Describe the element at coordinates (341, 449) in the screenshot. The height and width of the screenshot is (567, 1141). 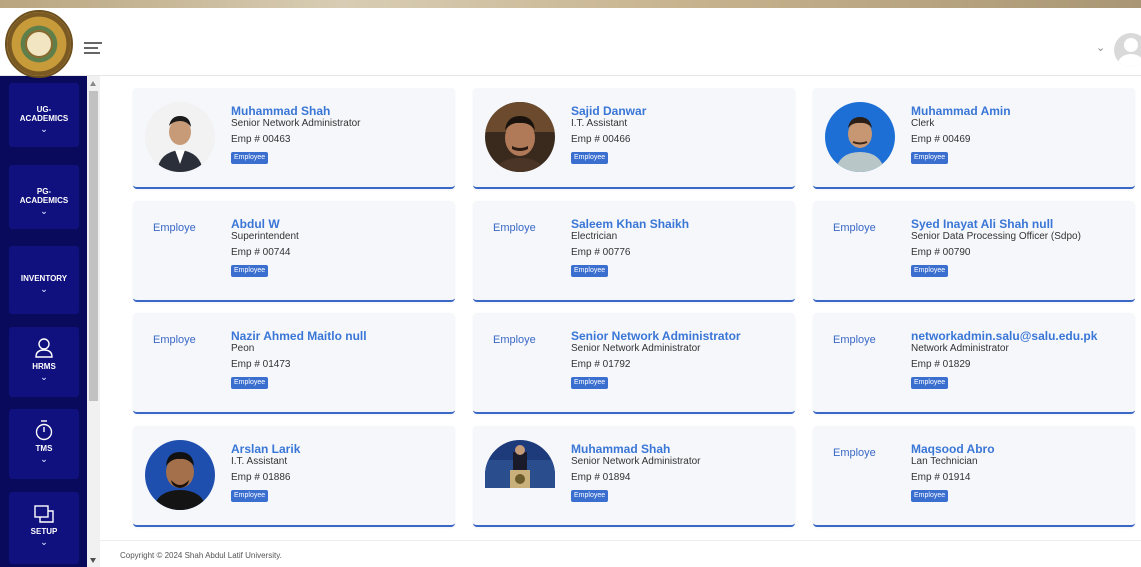
I see `employee-name: Arslan Larik` at that location.